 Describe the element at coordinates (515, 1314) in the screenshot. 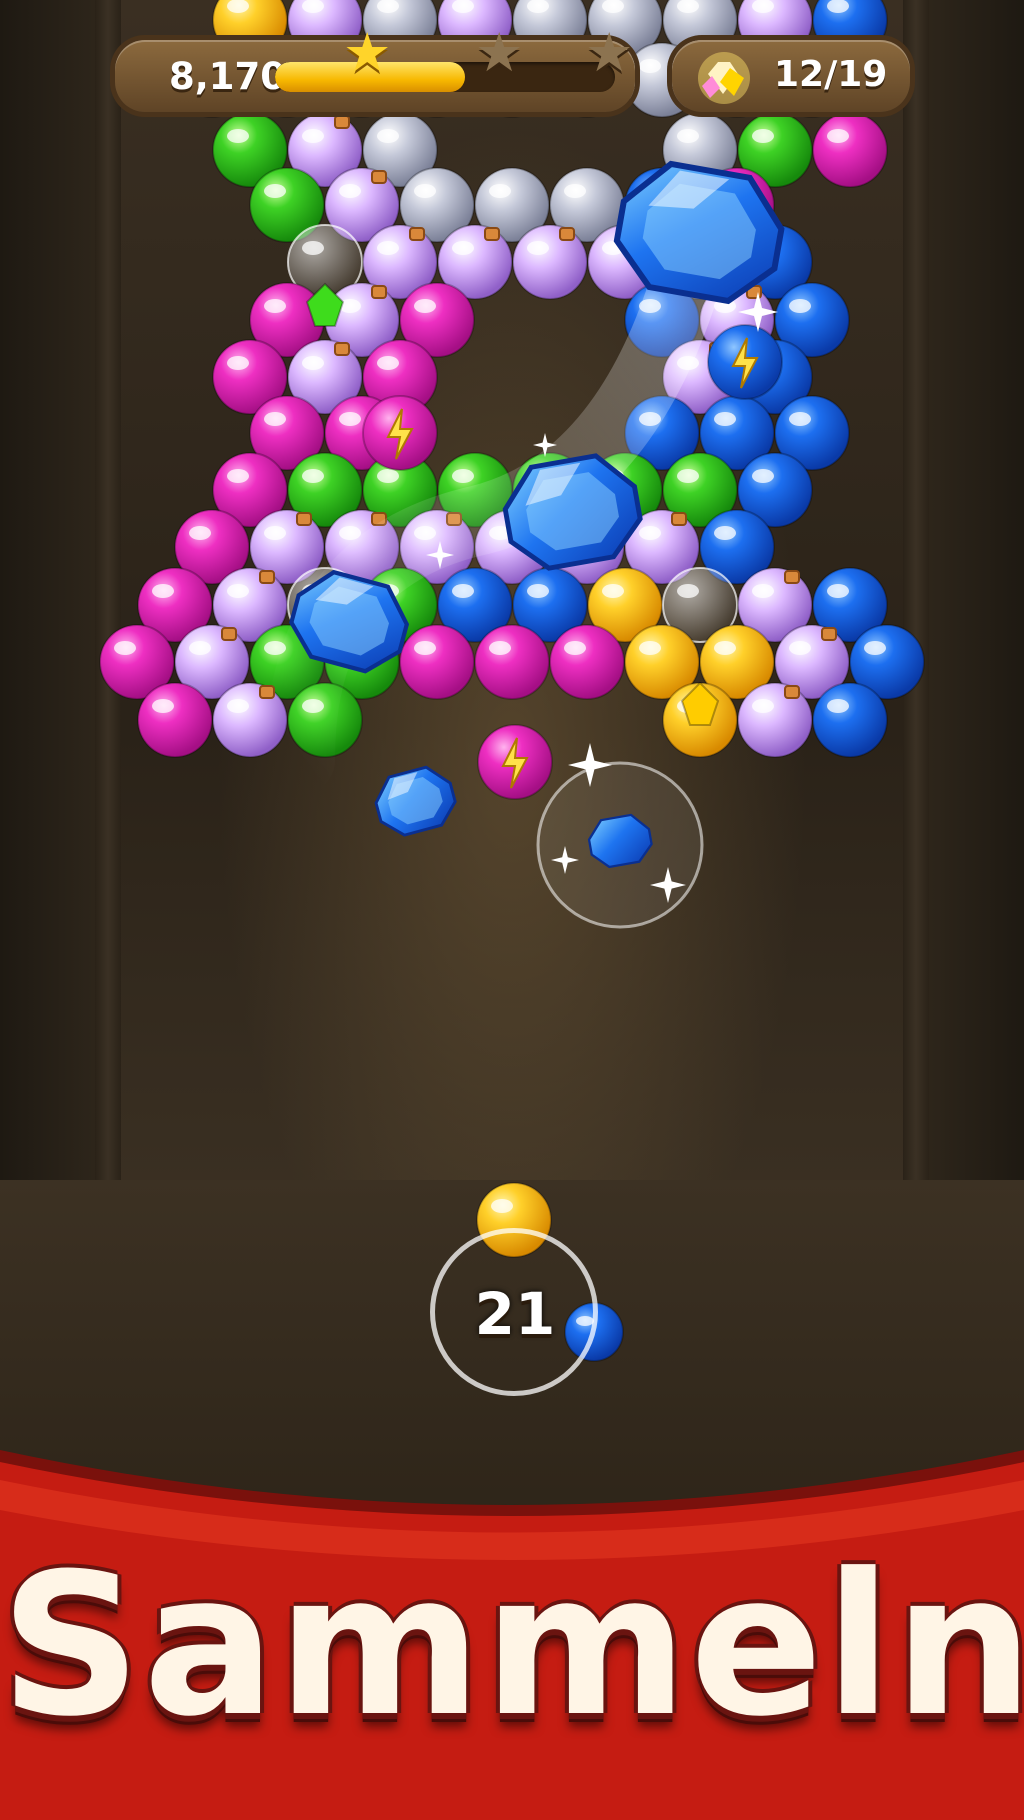

I see `shots-remaining: 21` at that location.